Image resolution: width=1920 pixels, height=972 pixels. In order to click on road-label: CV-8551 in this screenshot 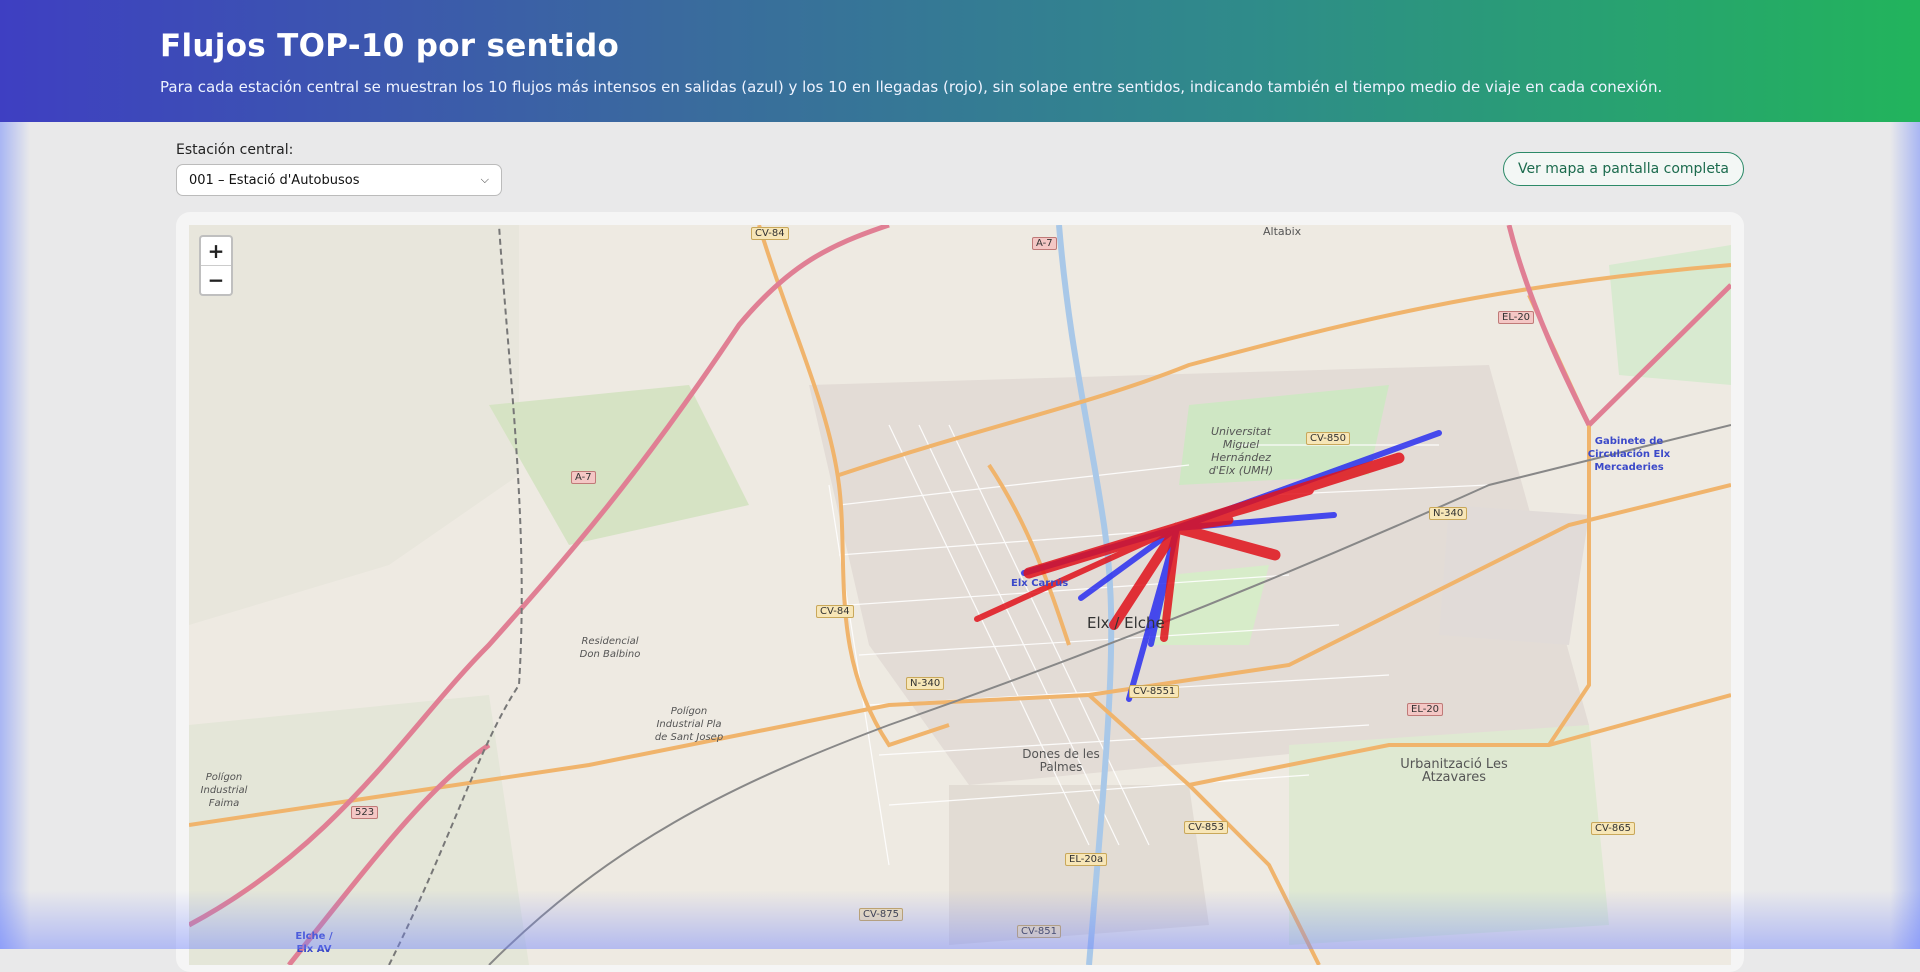, I will do `click(1154, 691)`.